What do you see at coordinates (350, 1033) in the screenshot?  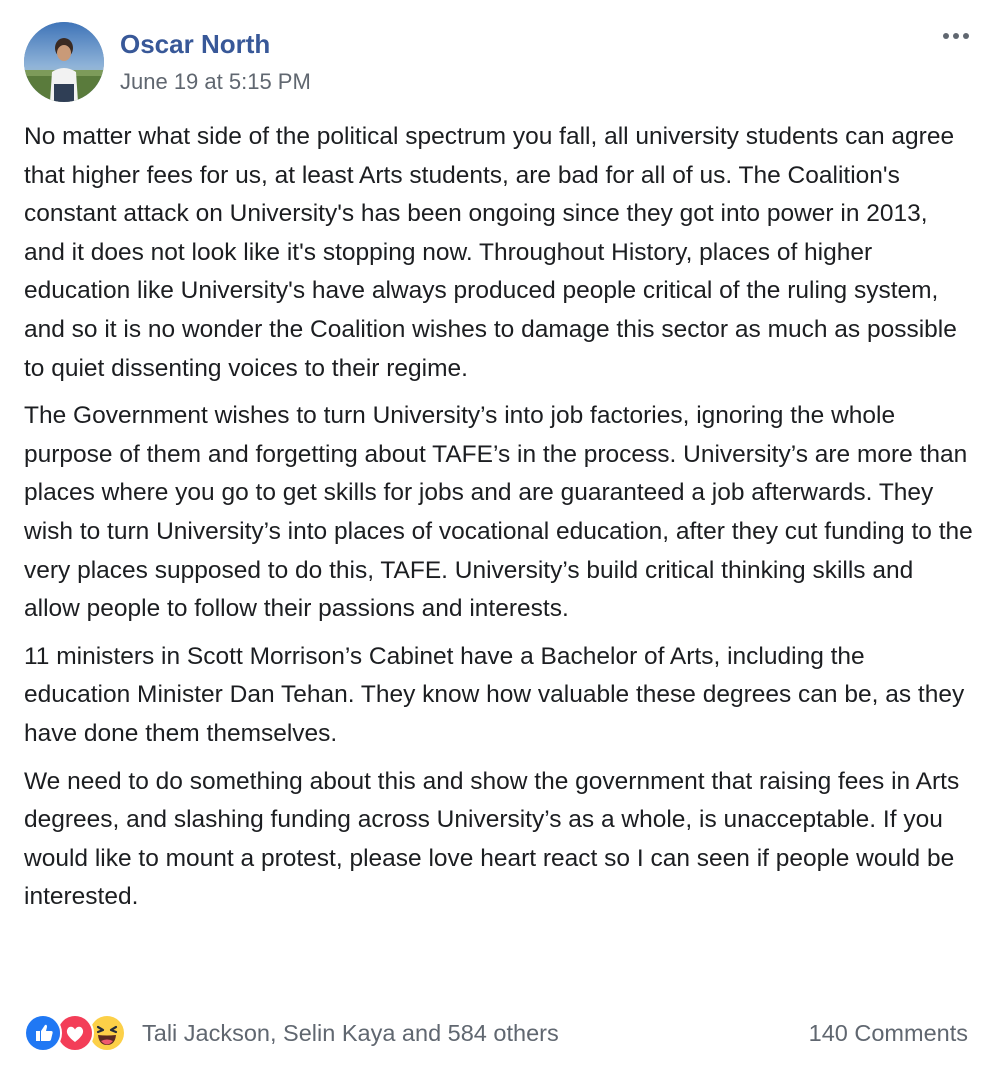 I see `reaction-names: Tali Jackson, Selin Kaya and 584 others` at bounding box center [350, 1033].